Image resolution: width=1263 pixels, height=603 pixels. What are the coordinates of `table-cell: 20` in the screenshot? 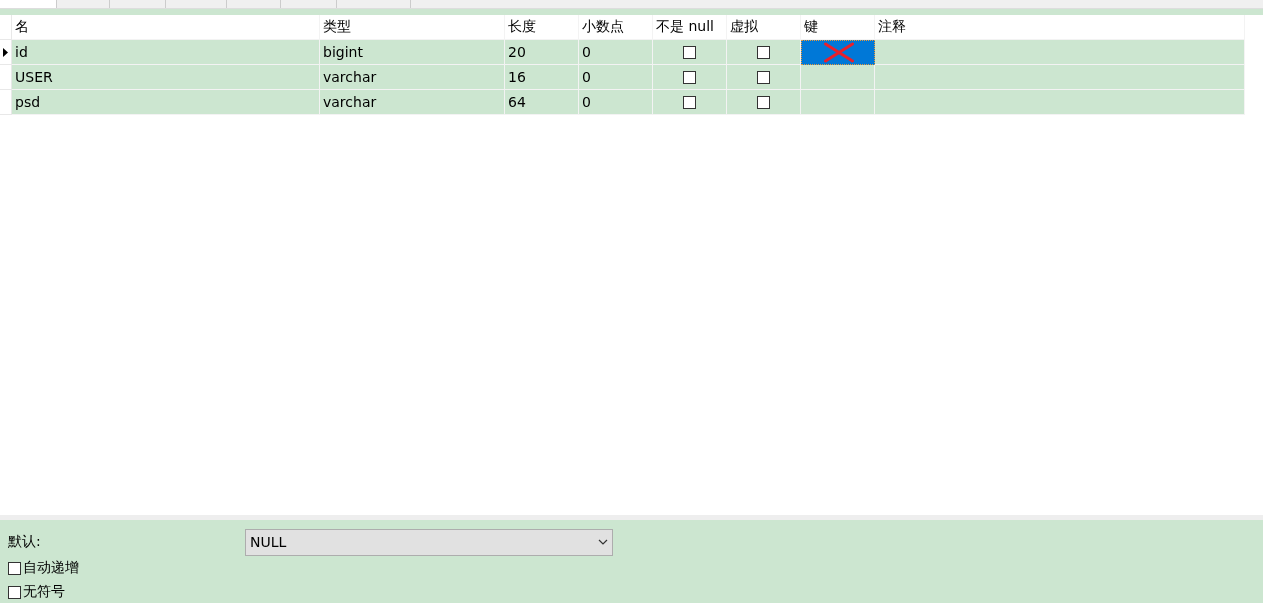 It's located at (542, 52).